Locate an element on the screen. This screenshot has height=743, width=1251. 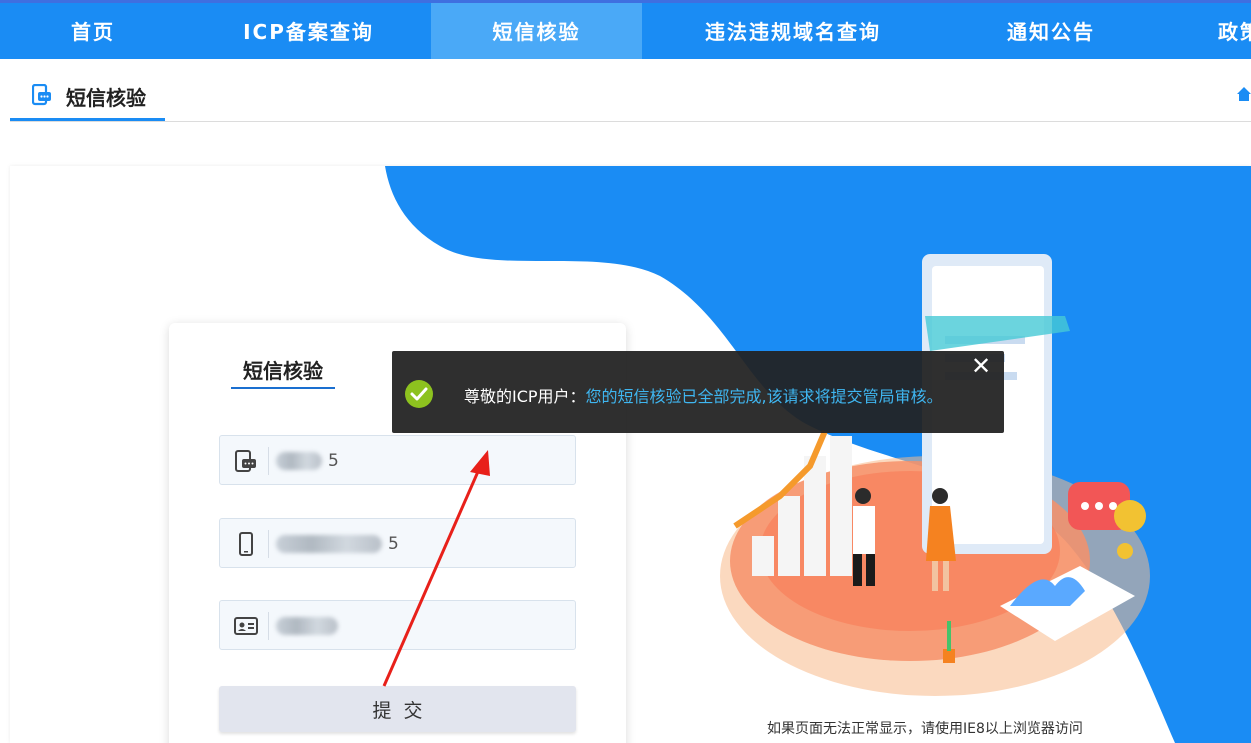
page-title-tab: 短信核验 is located at coordinates (87, 95).